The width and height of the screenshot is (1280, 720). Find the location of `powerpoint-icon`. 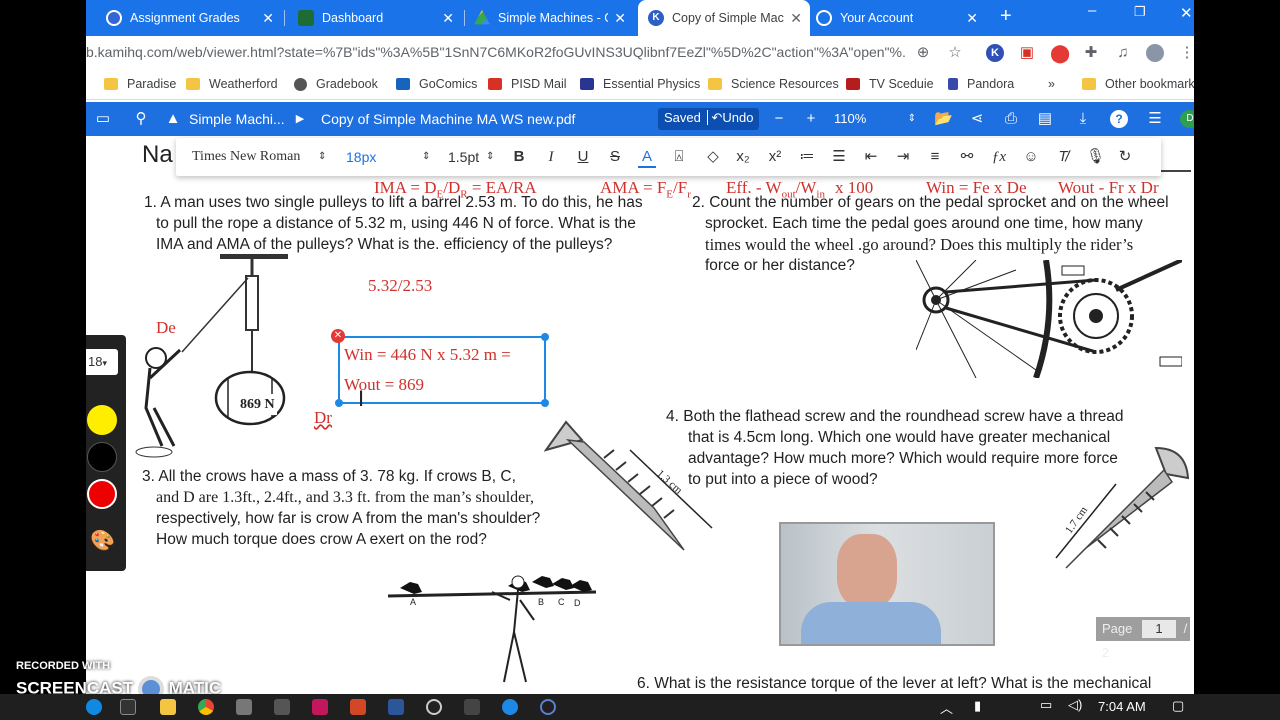

powerpoint-icon is located at coordinates (358, 707).